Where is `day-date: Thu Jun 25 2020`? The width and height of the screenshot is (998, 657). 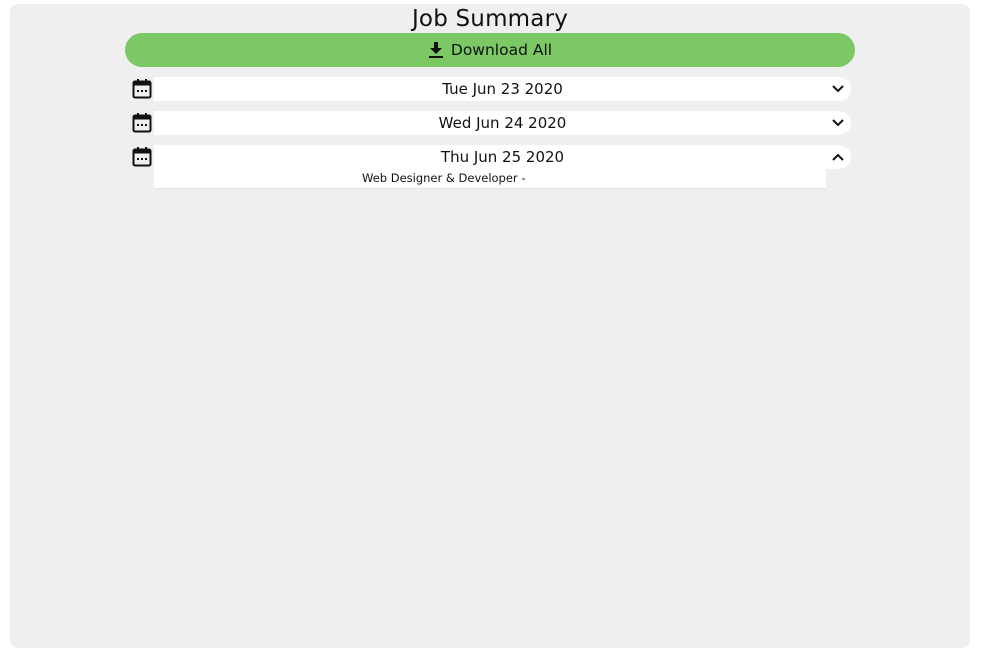
day-date: Thu Jun 25 2020 is located at coordinates (502, 157).